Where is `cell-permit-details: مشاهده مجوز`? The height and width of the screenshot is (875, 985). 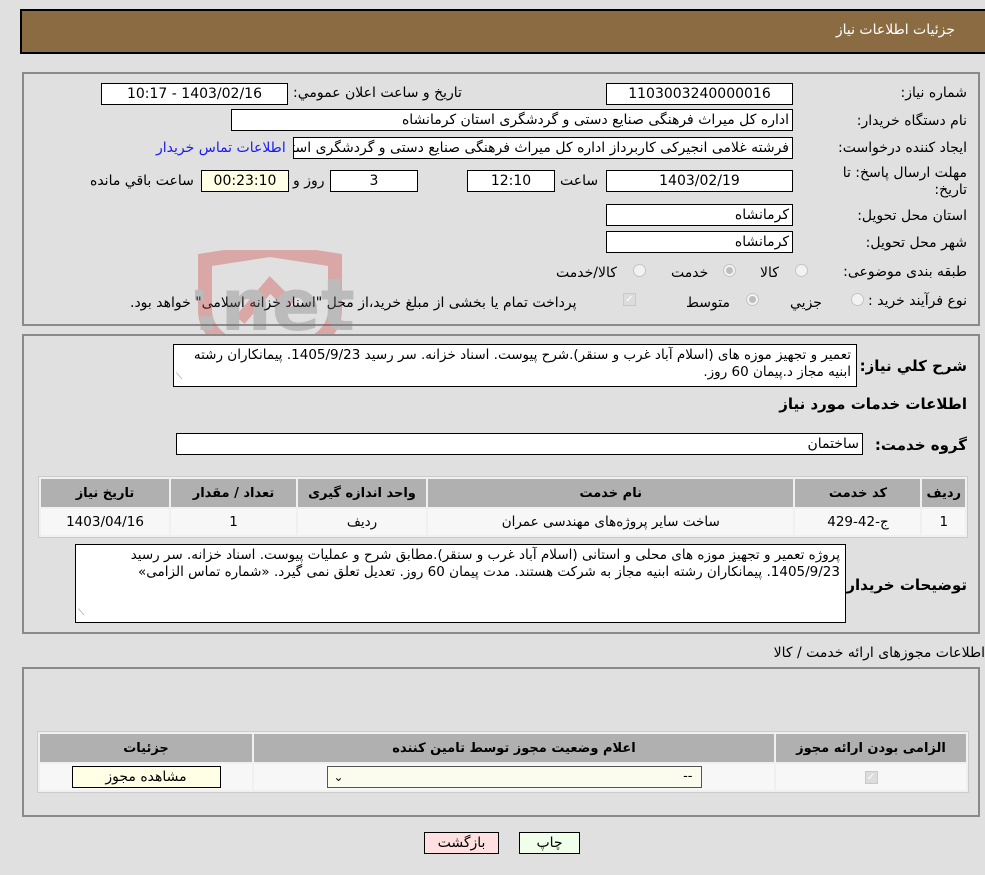 cell-permit-details: مشاهده مجوز is located at coordinates (146, 777).